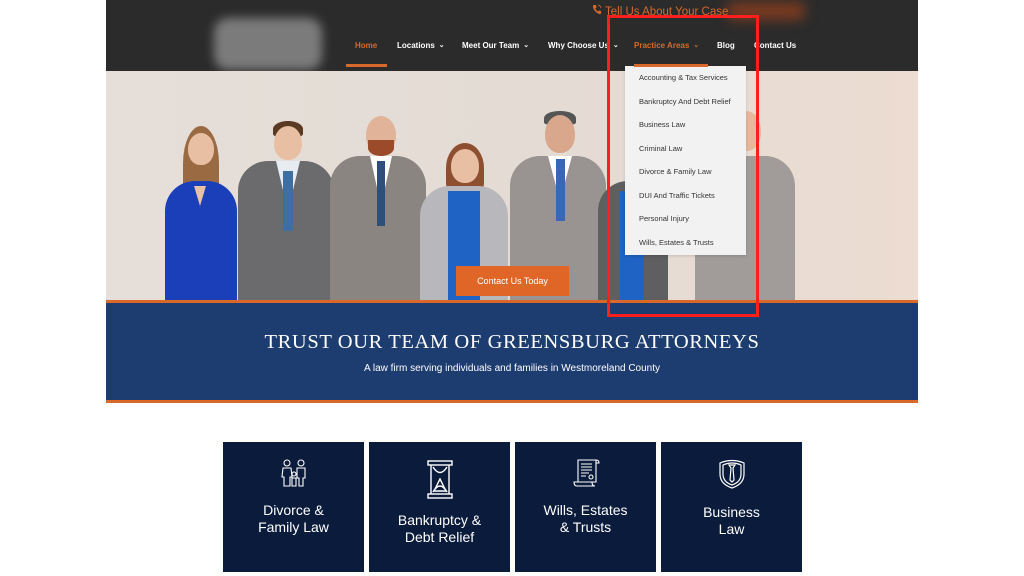 The image size is (1024, 576). Describe the element at coordinates (512, 281) in the screenshot. I see `contact-us-today-button: Contact Us Today` at that location.